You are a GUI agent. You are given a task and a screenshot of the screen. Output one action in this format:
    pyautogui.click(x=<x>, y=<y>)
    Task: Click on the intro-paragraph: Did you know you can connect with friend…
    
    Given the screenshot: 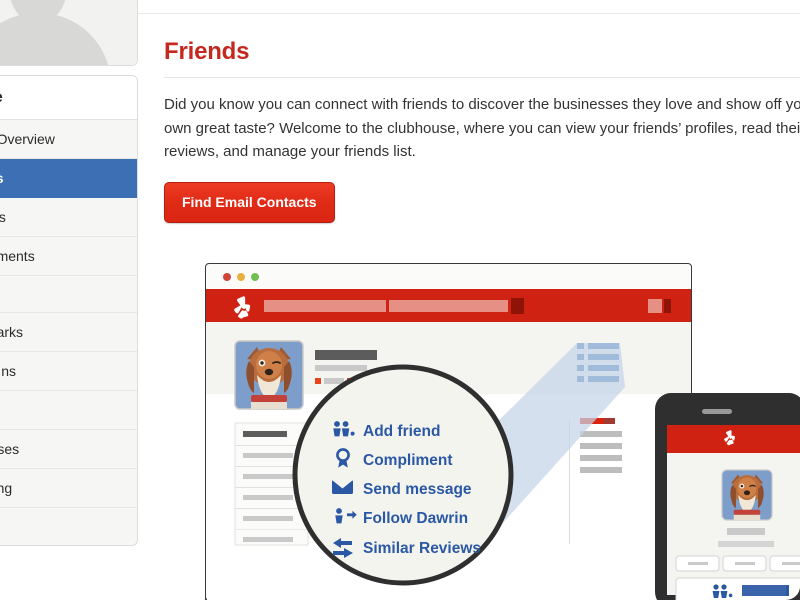 What is the action you would take?
    pyautogui.click(x=482, y=128)
    